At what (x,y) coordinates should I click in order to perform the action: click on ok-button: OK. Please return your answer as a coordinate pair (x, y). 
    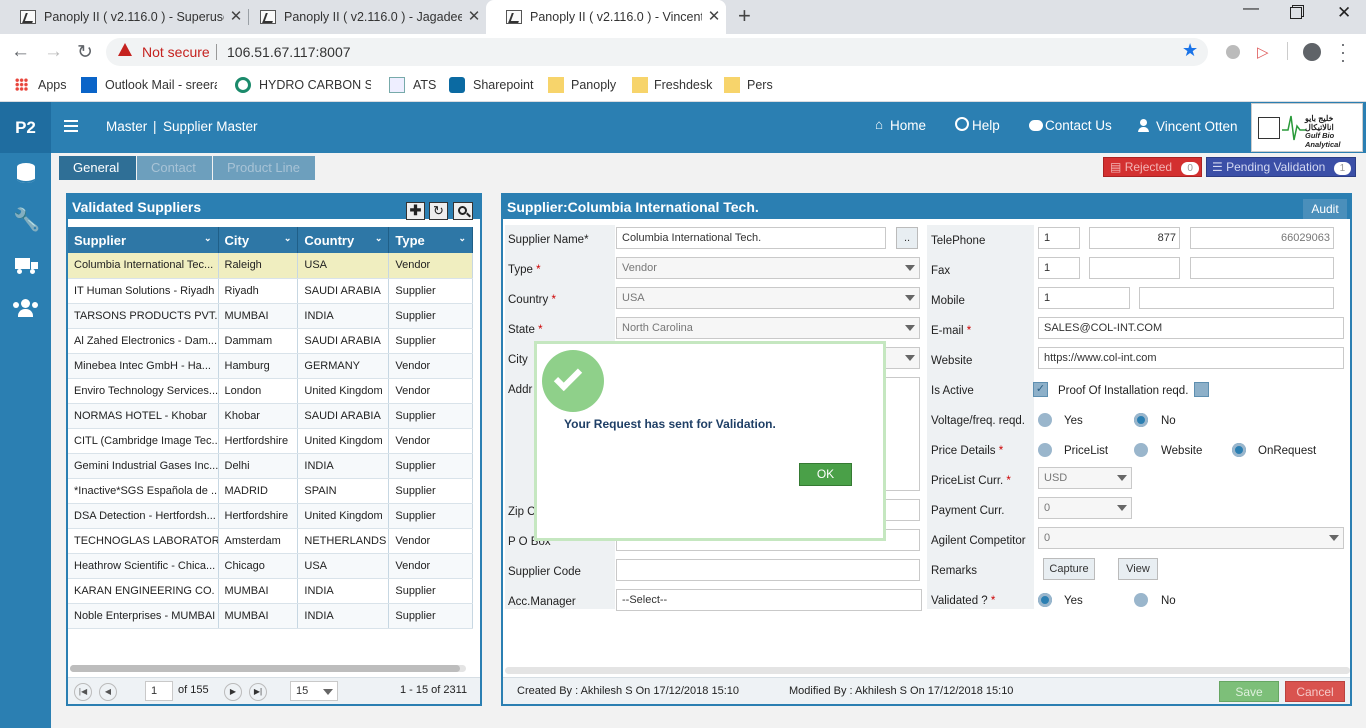
    Looking at the image, I should click on (825, 474).